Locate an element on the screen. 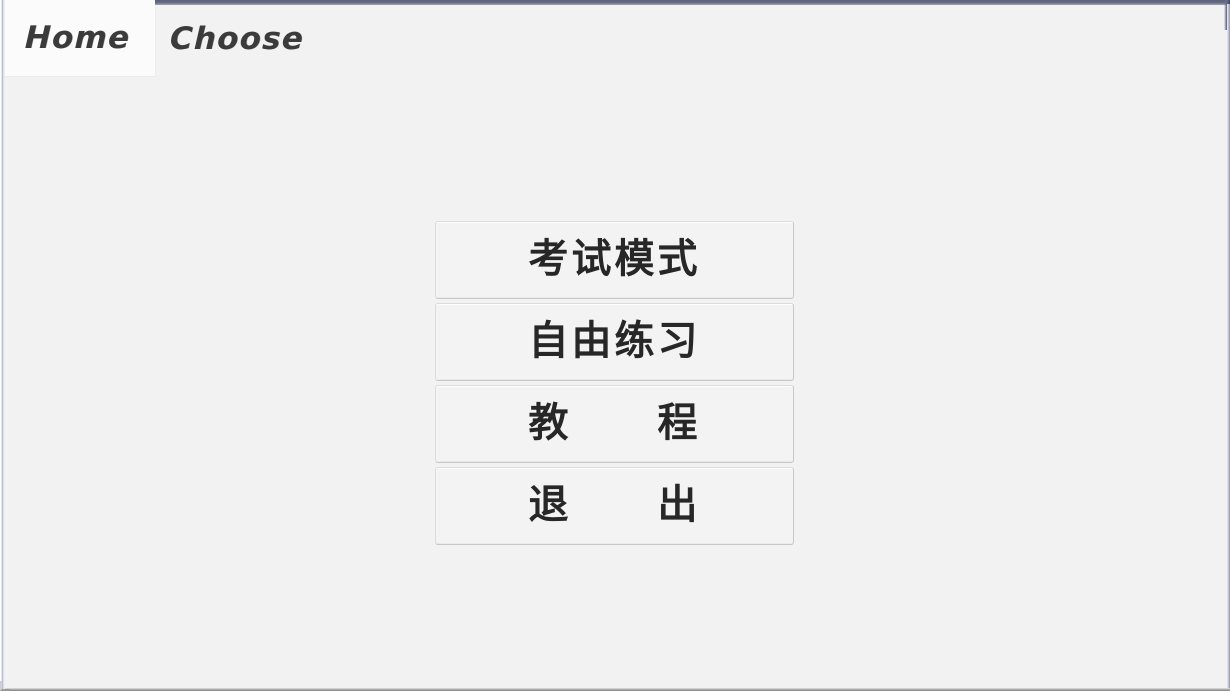 The height and width of the screenshot is (691, 1230). tab-home-label: Home is located at coordinates (77, 38).